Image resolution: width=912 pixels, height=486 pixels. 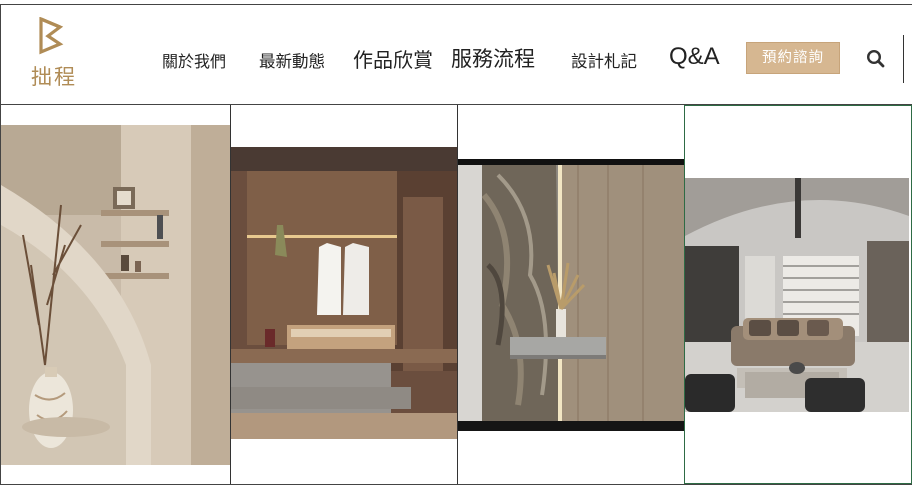 I want to click on book-consultation-button: 預約諮詢, so click(x=793, y=58).